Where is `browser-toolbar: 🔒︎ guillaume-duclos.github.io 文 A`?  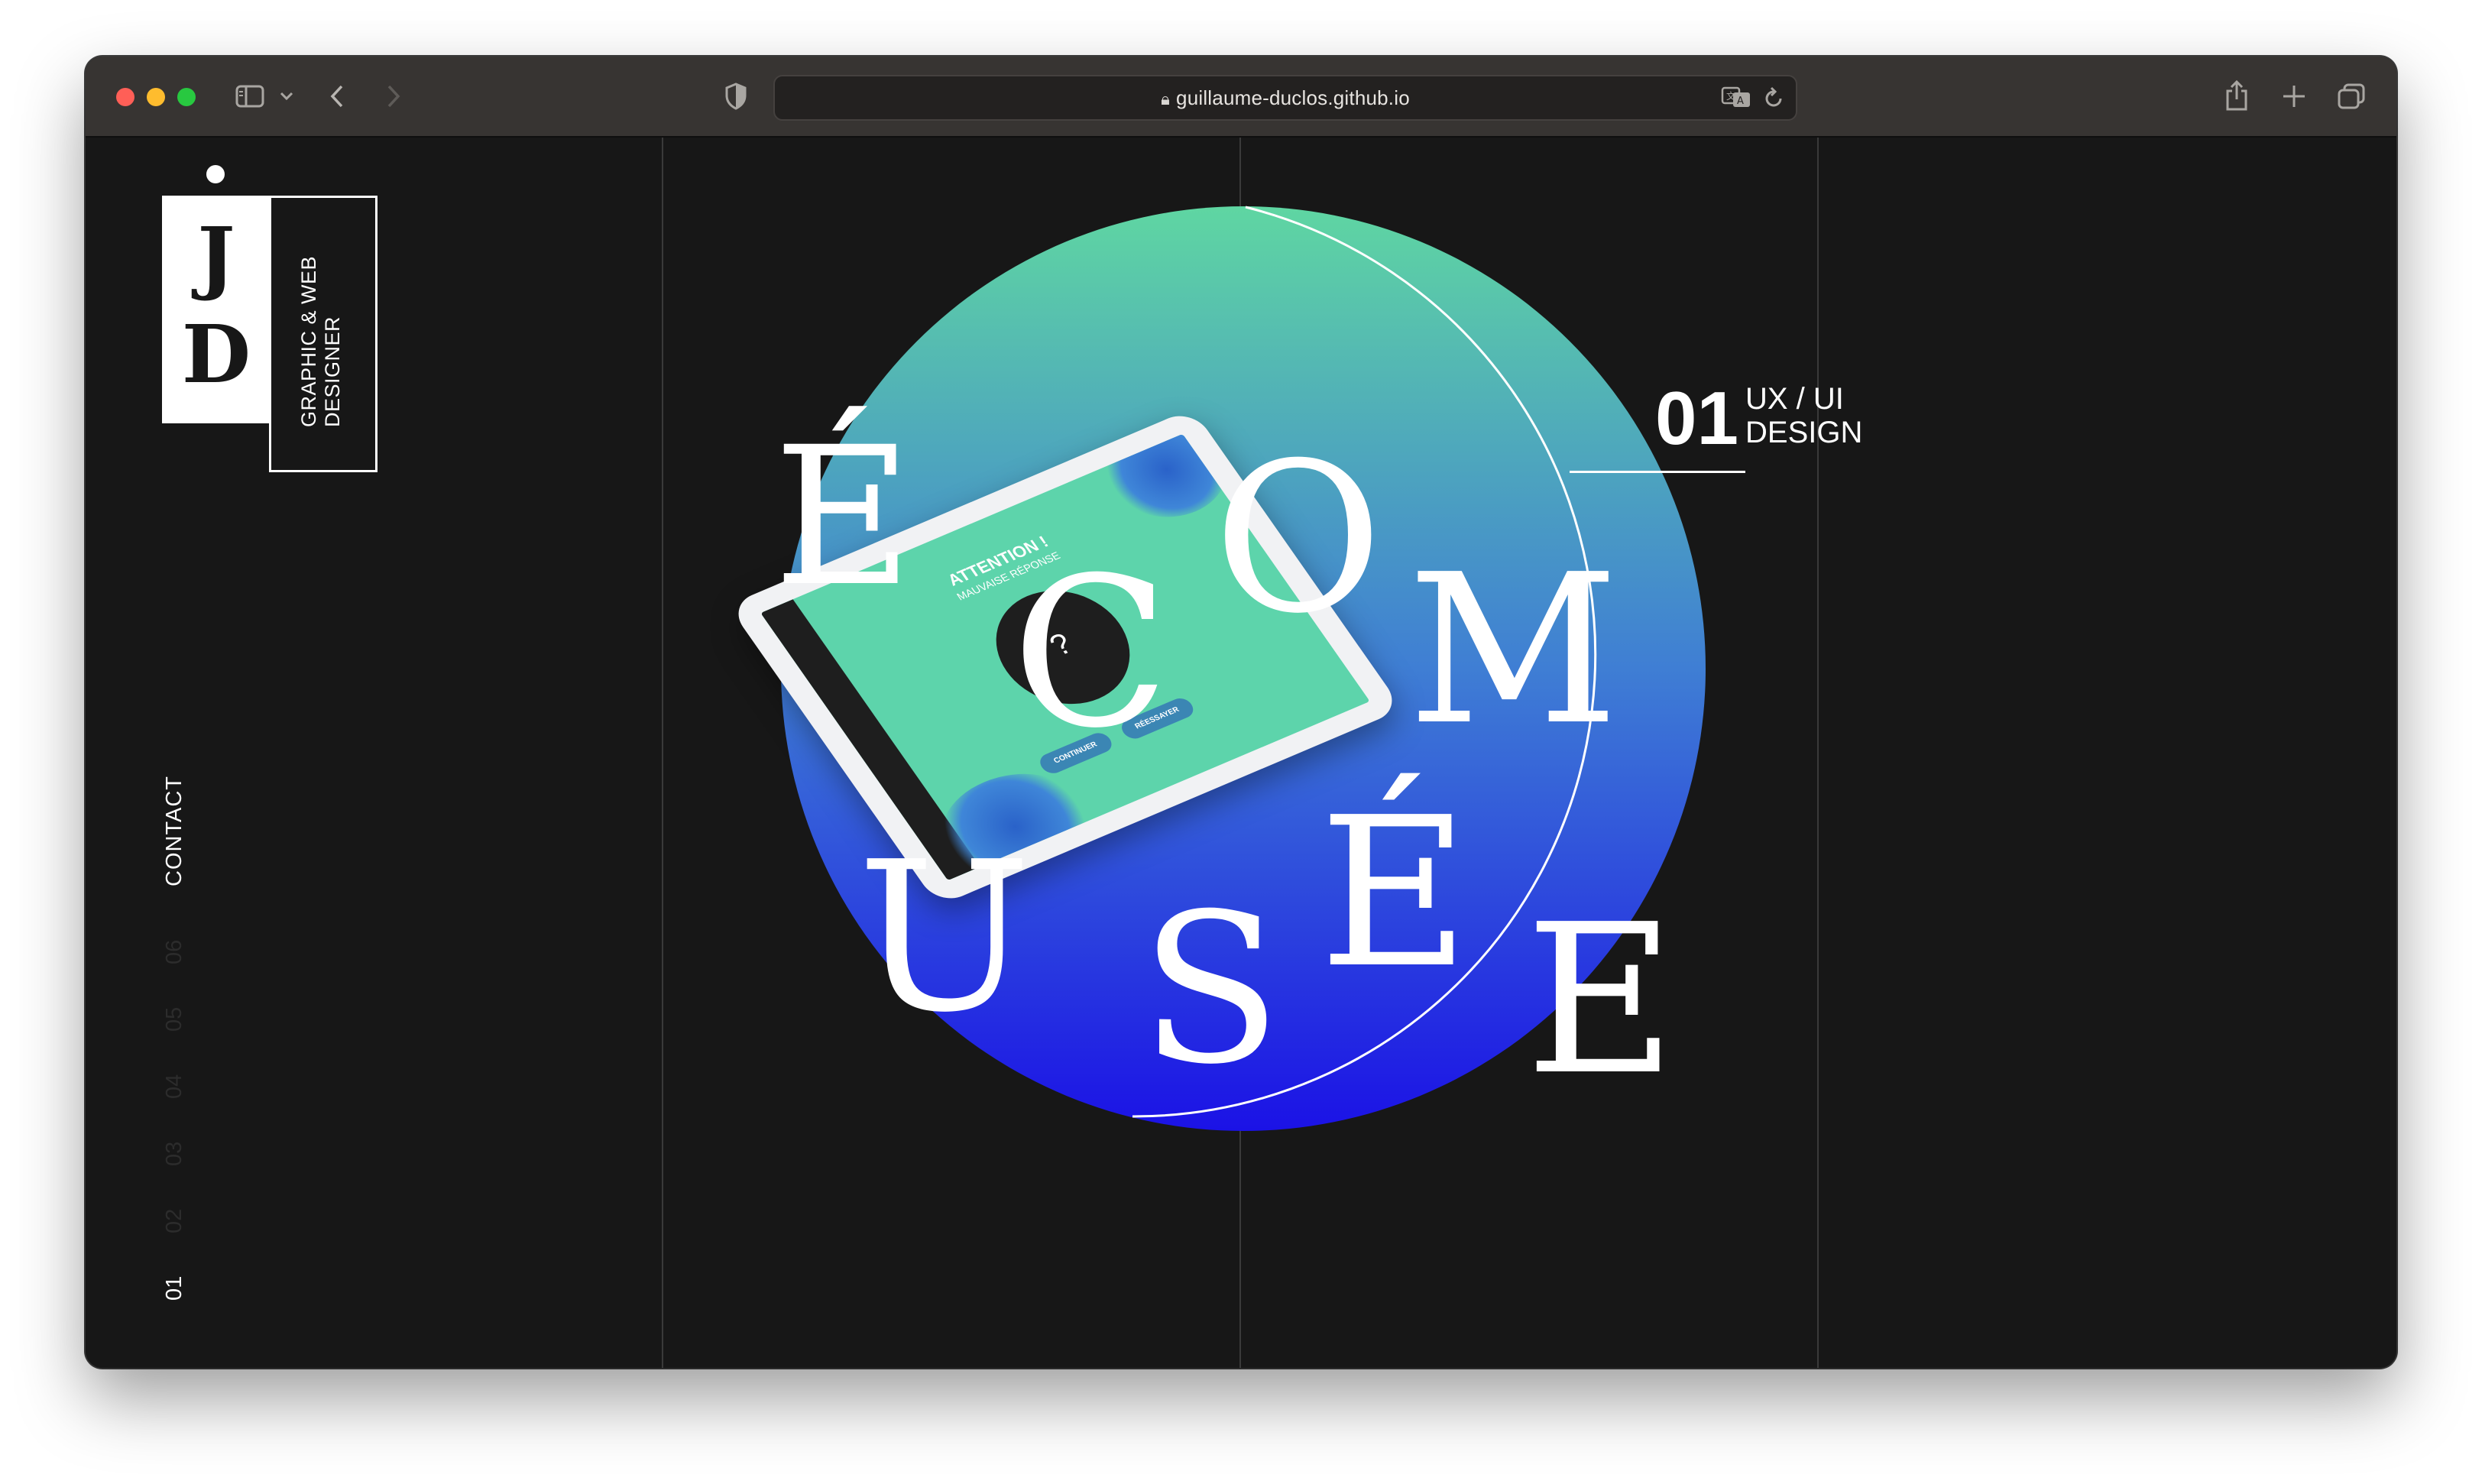 browser-toolbar: 🔒︎ guillaume-duclos.github.io 文 A is located at coordinates (1241, 98).